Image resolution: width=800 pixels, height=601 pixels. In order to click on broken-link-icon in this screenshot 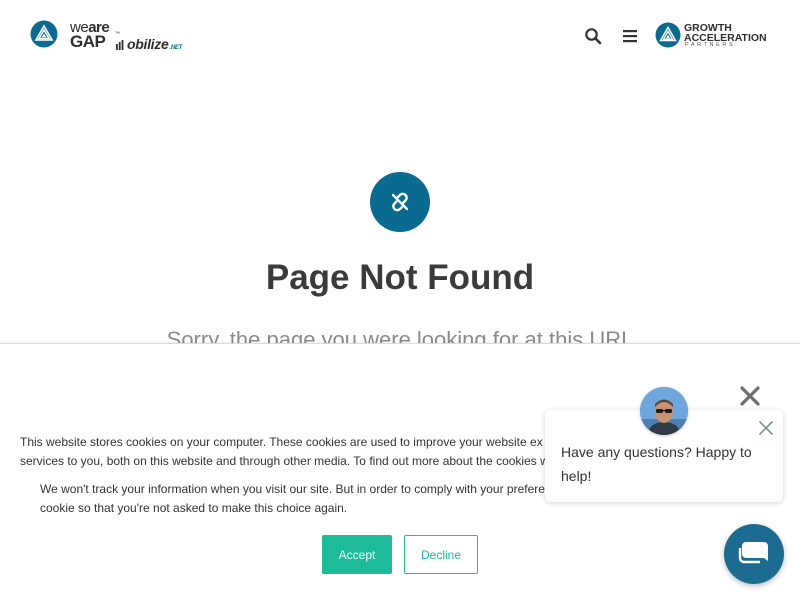, I will do `click(400, 202)`.